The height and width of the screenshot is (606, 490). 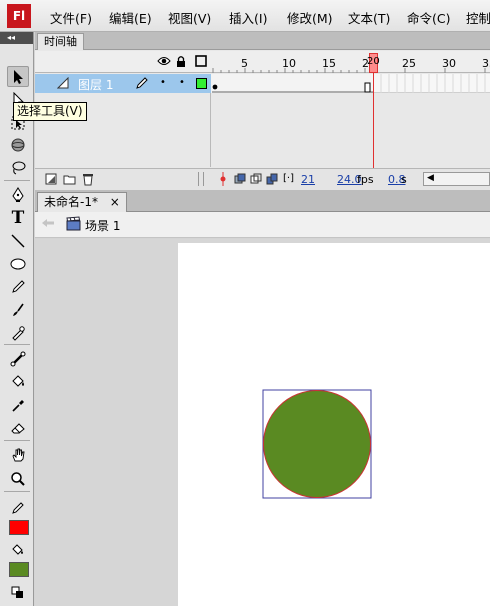 I want to click on line-tool, so click(x=18, y=240).